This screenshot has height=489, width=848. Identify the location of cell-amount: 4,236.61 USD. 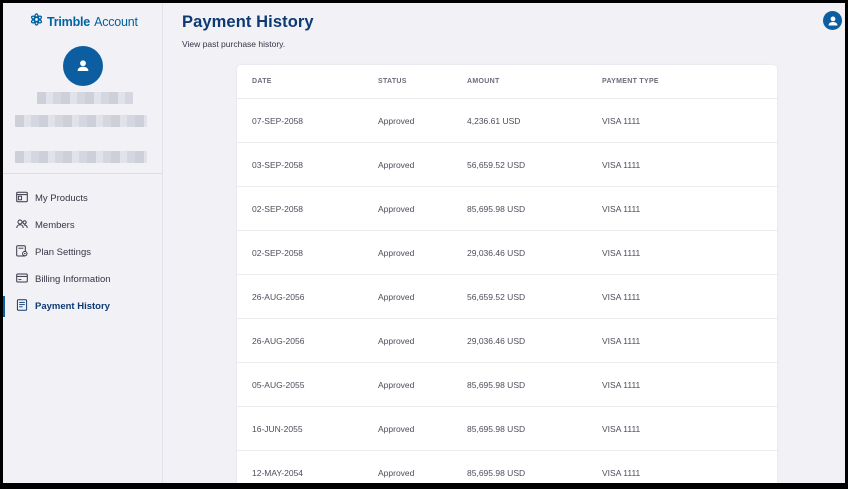
(494, 120).